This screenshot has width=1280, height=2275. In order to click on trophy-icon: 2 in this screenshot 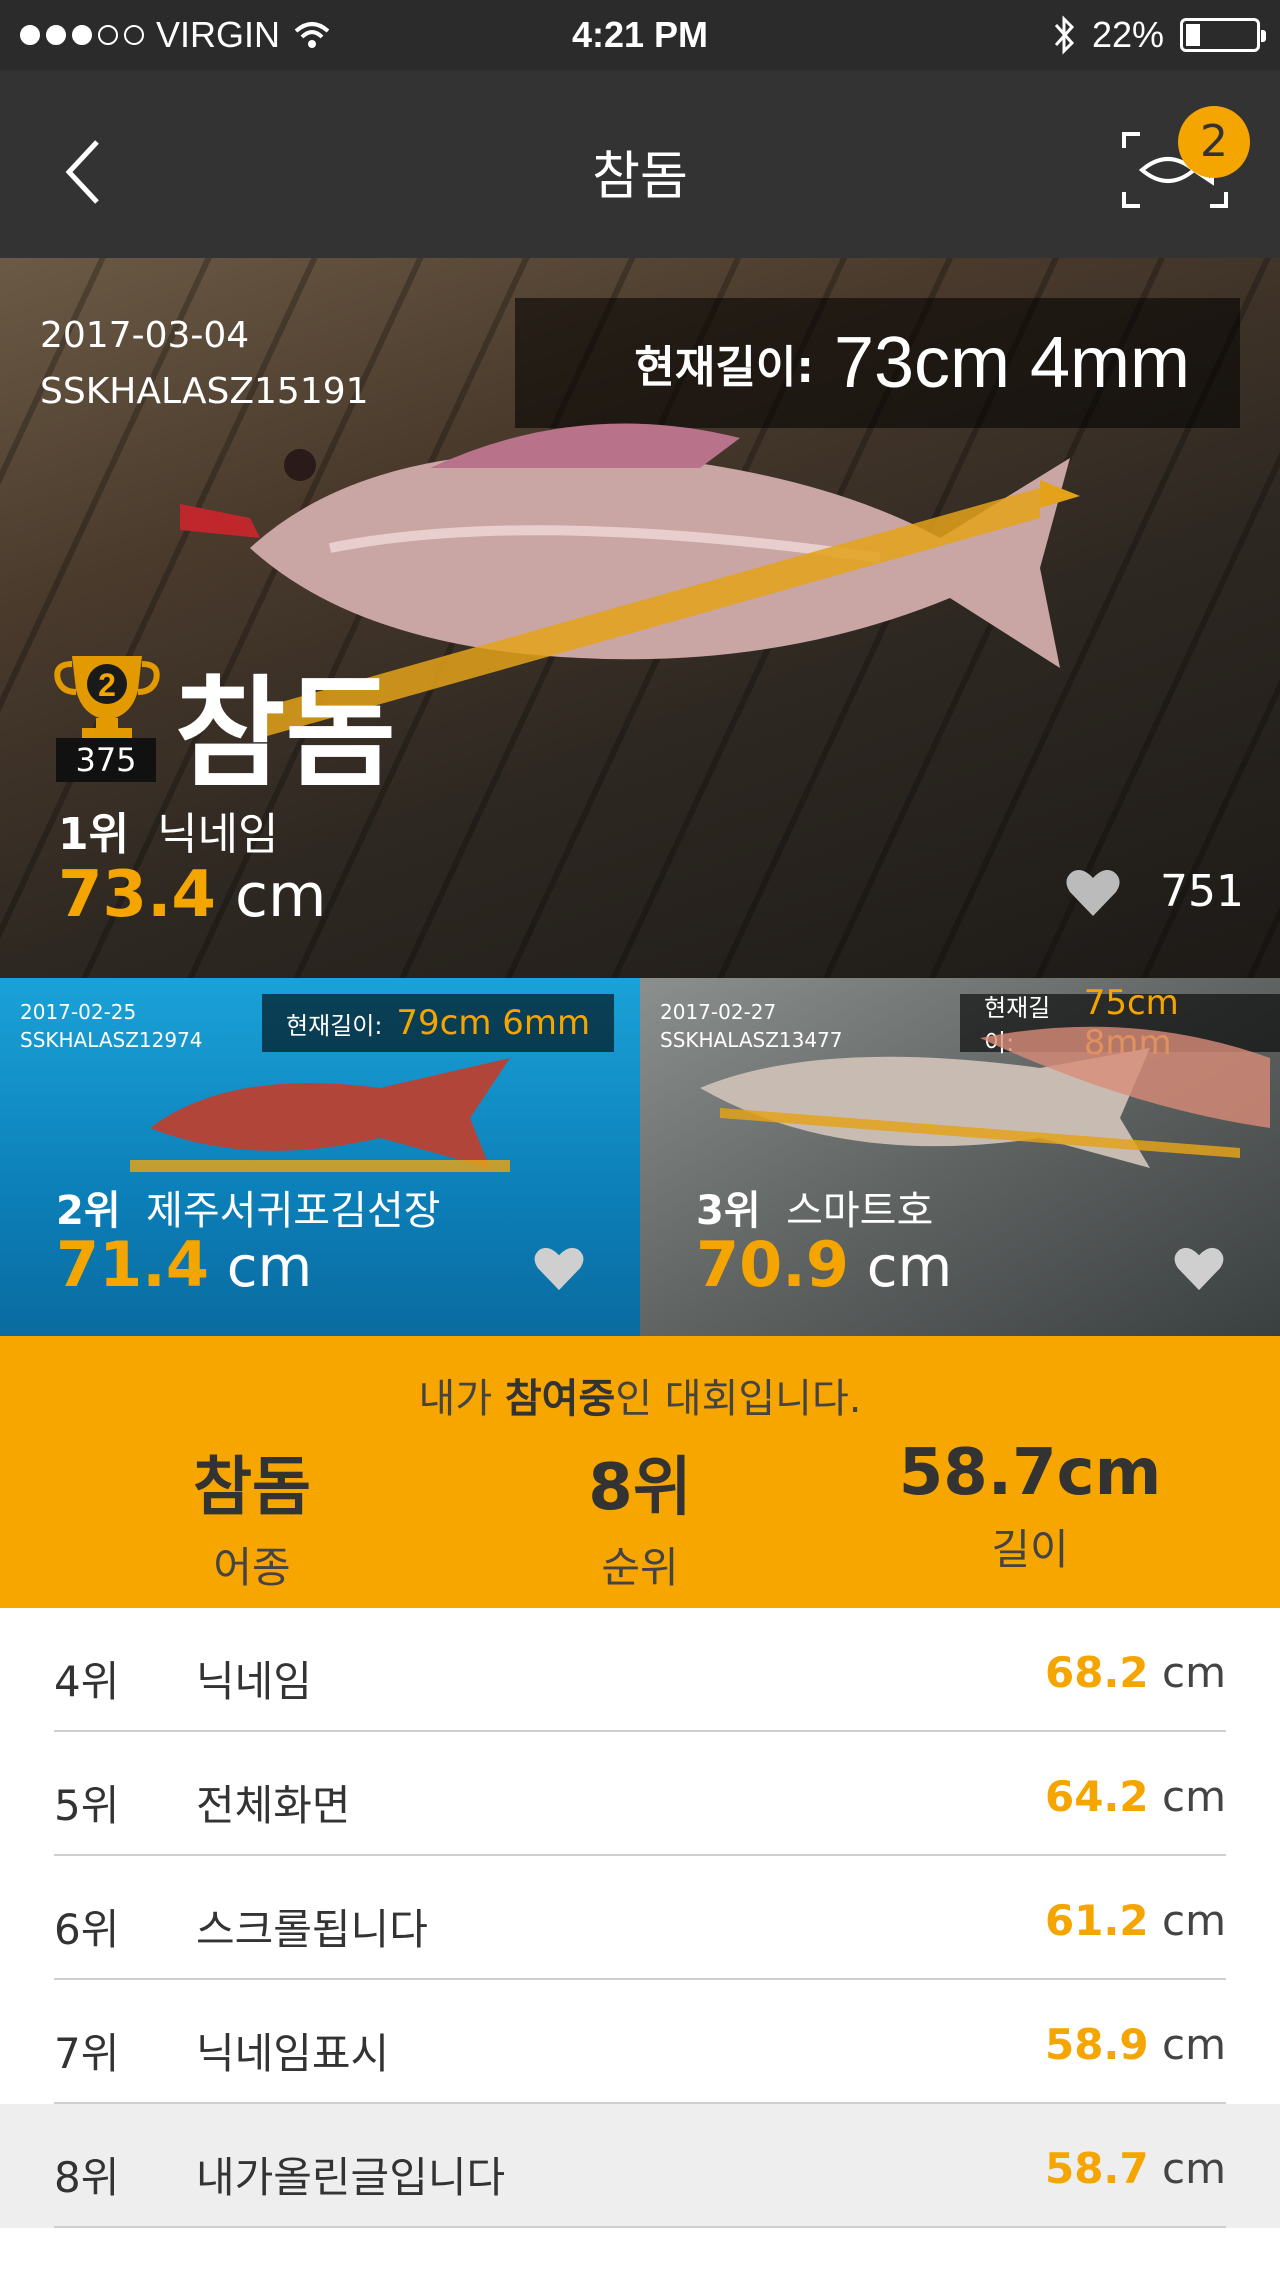, I will do `click(107, 697)`.